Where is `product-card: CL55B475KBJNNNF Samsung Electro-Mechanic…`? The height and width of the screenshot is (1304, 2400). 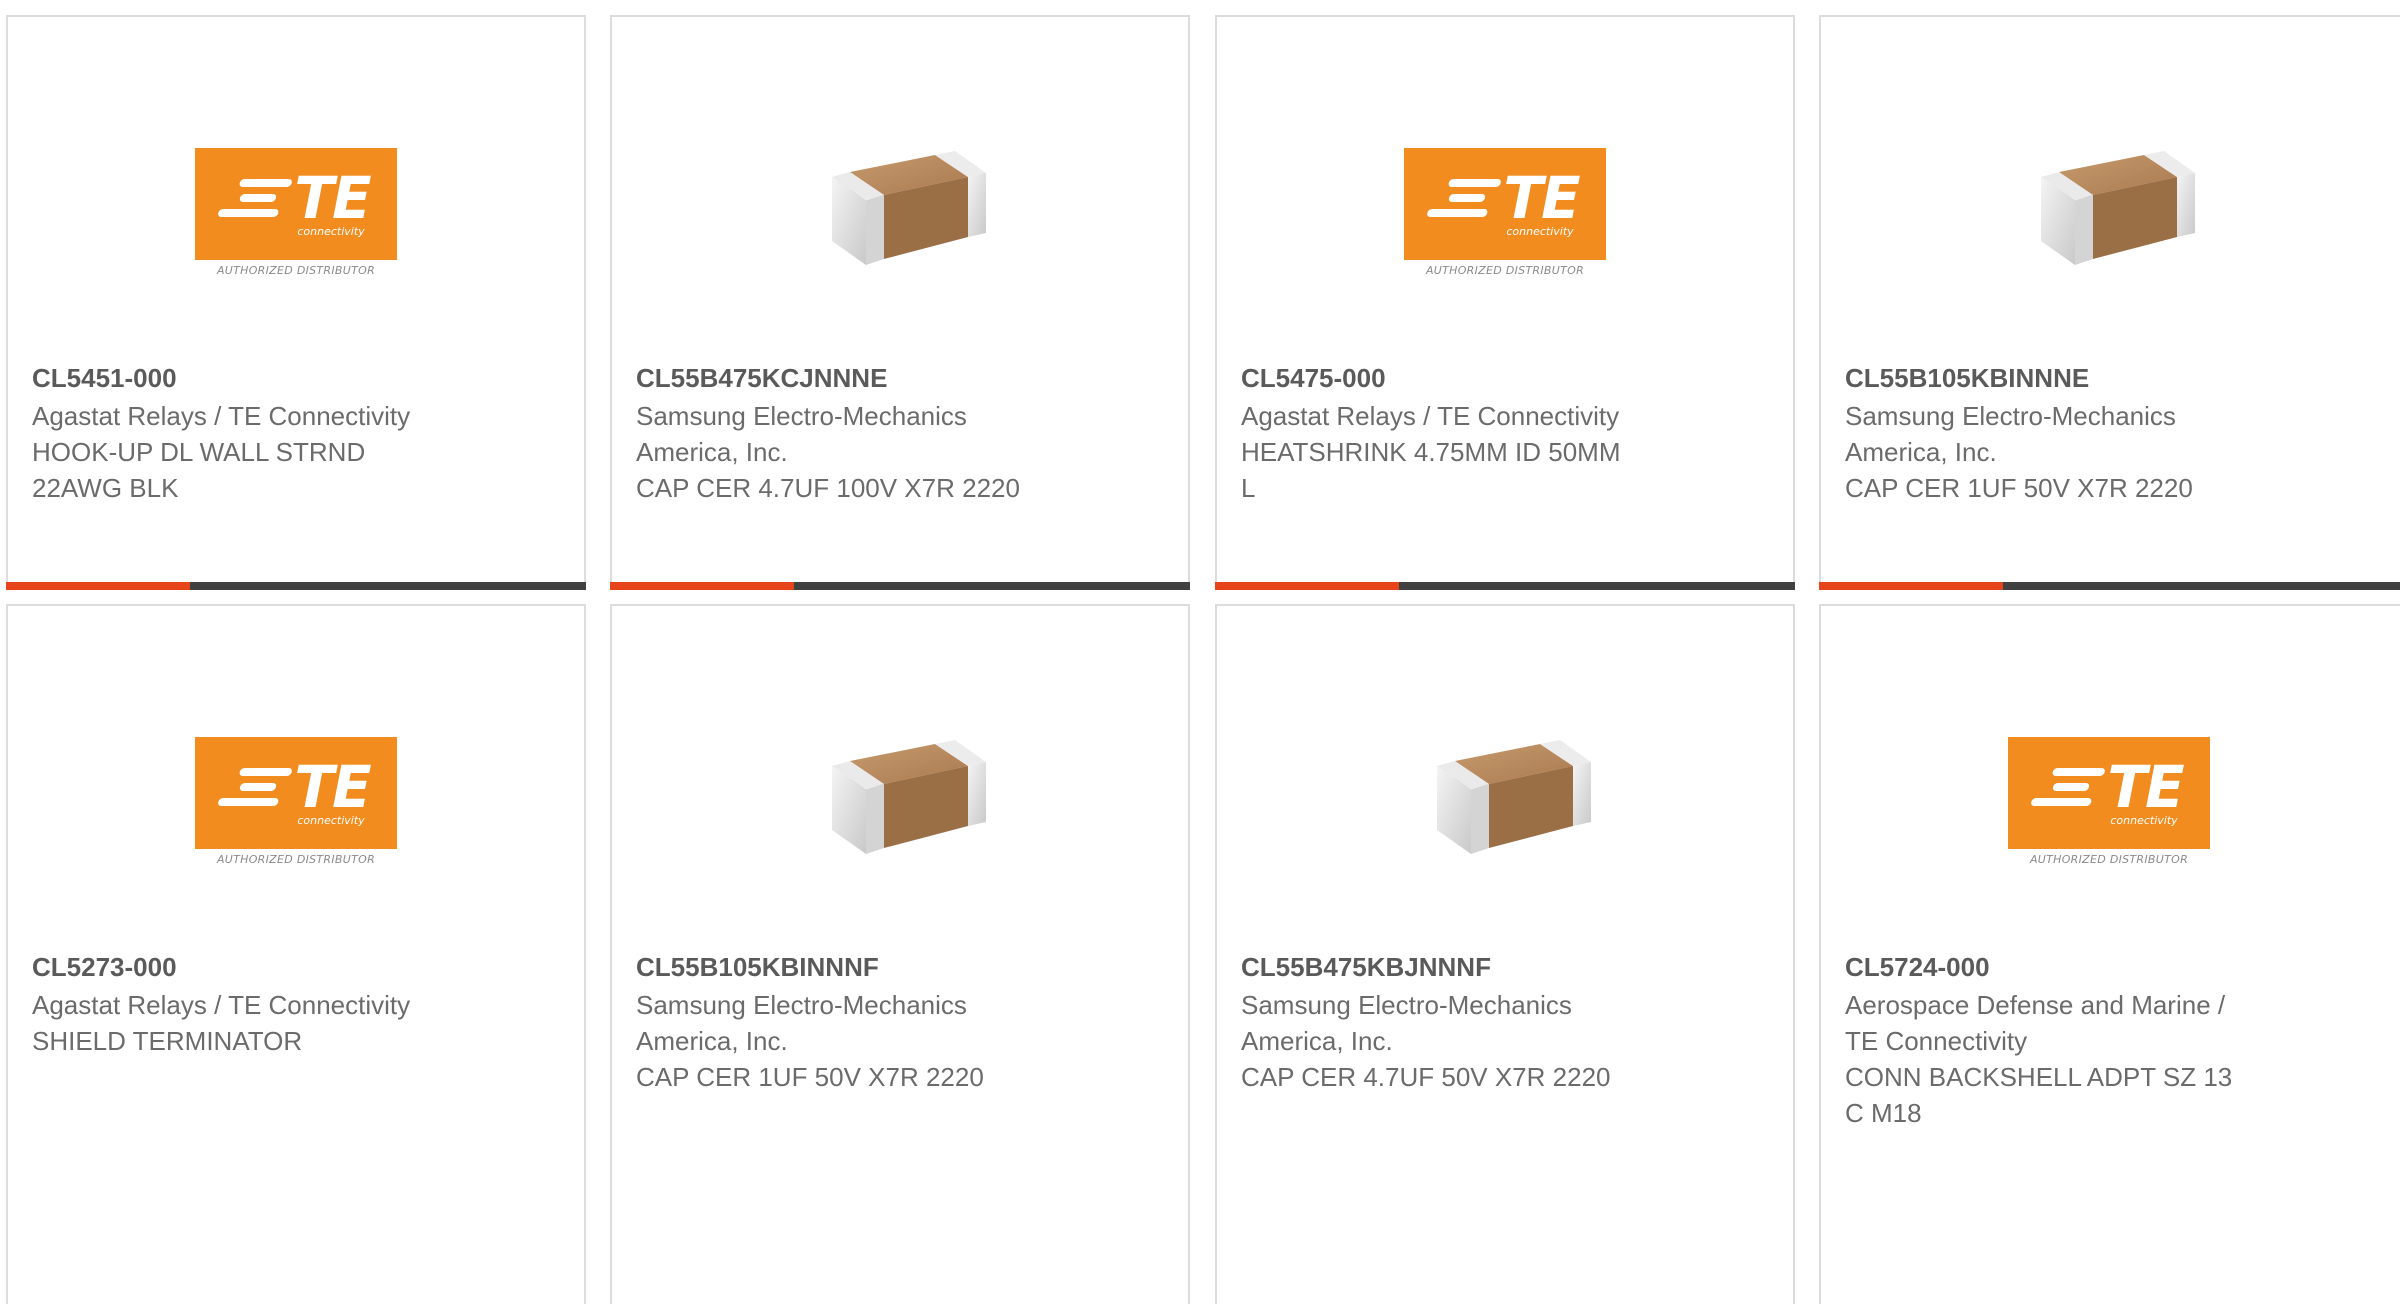
product-card: CL55B475KBJNNNF Samsung Electro-Mechanic… is located at coordinates (1505, 954).